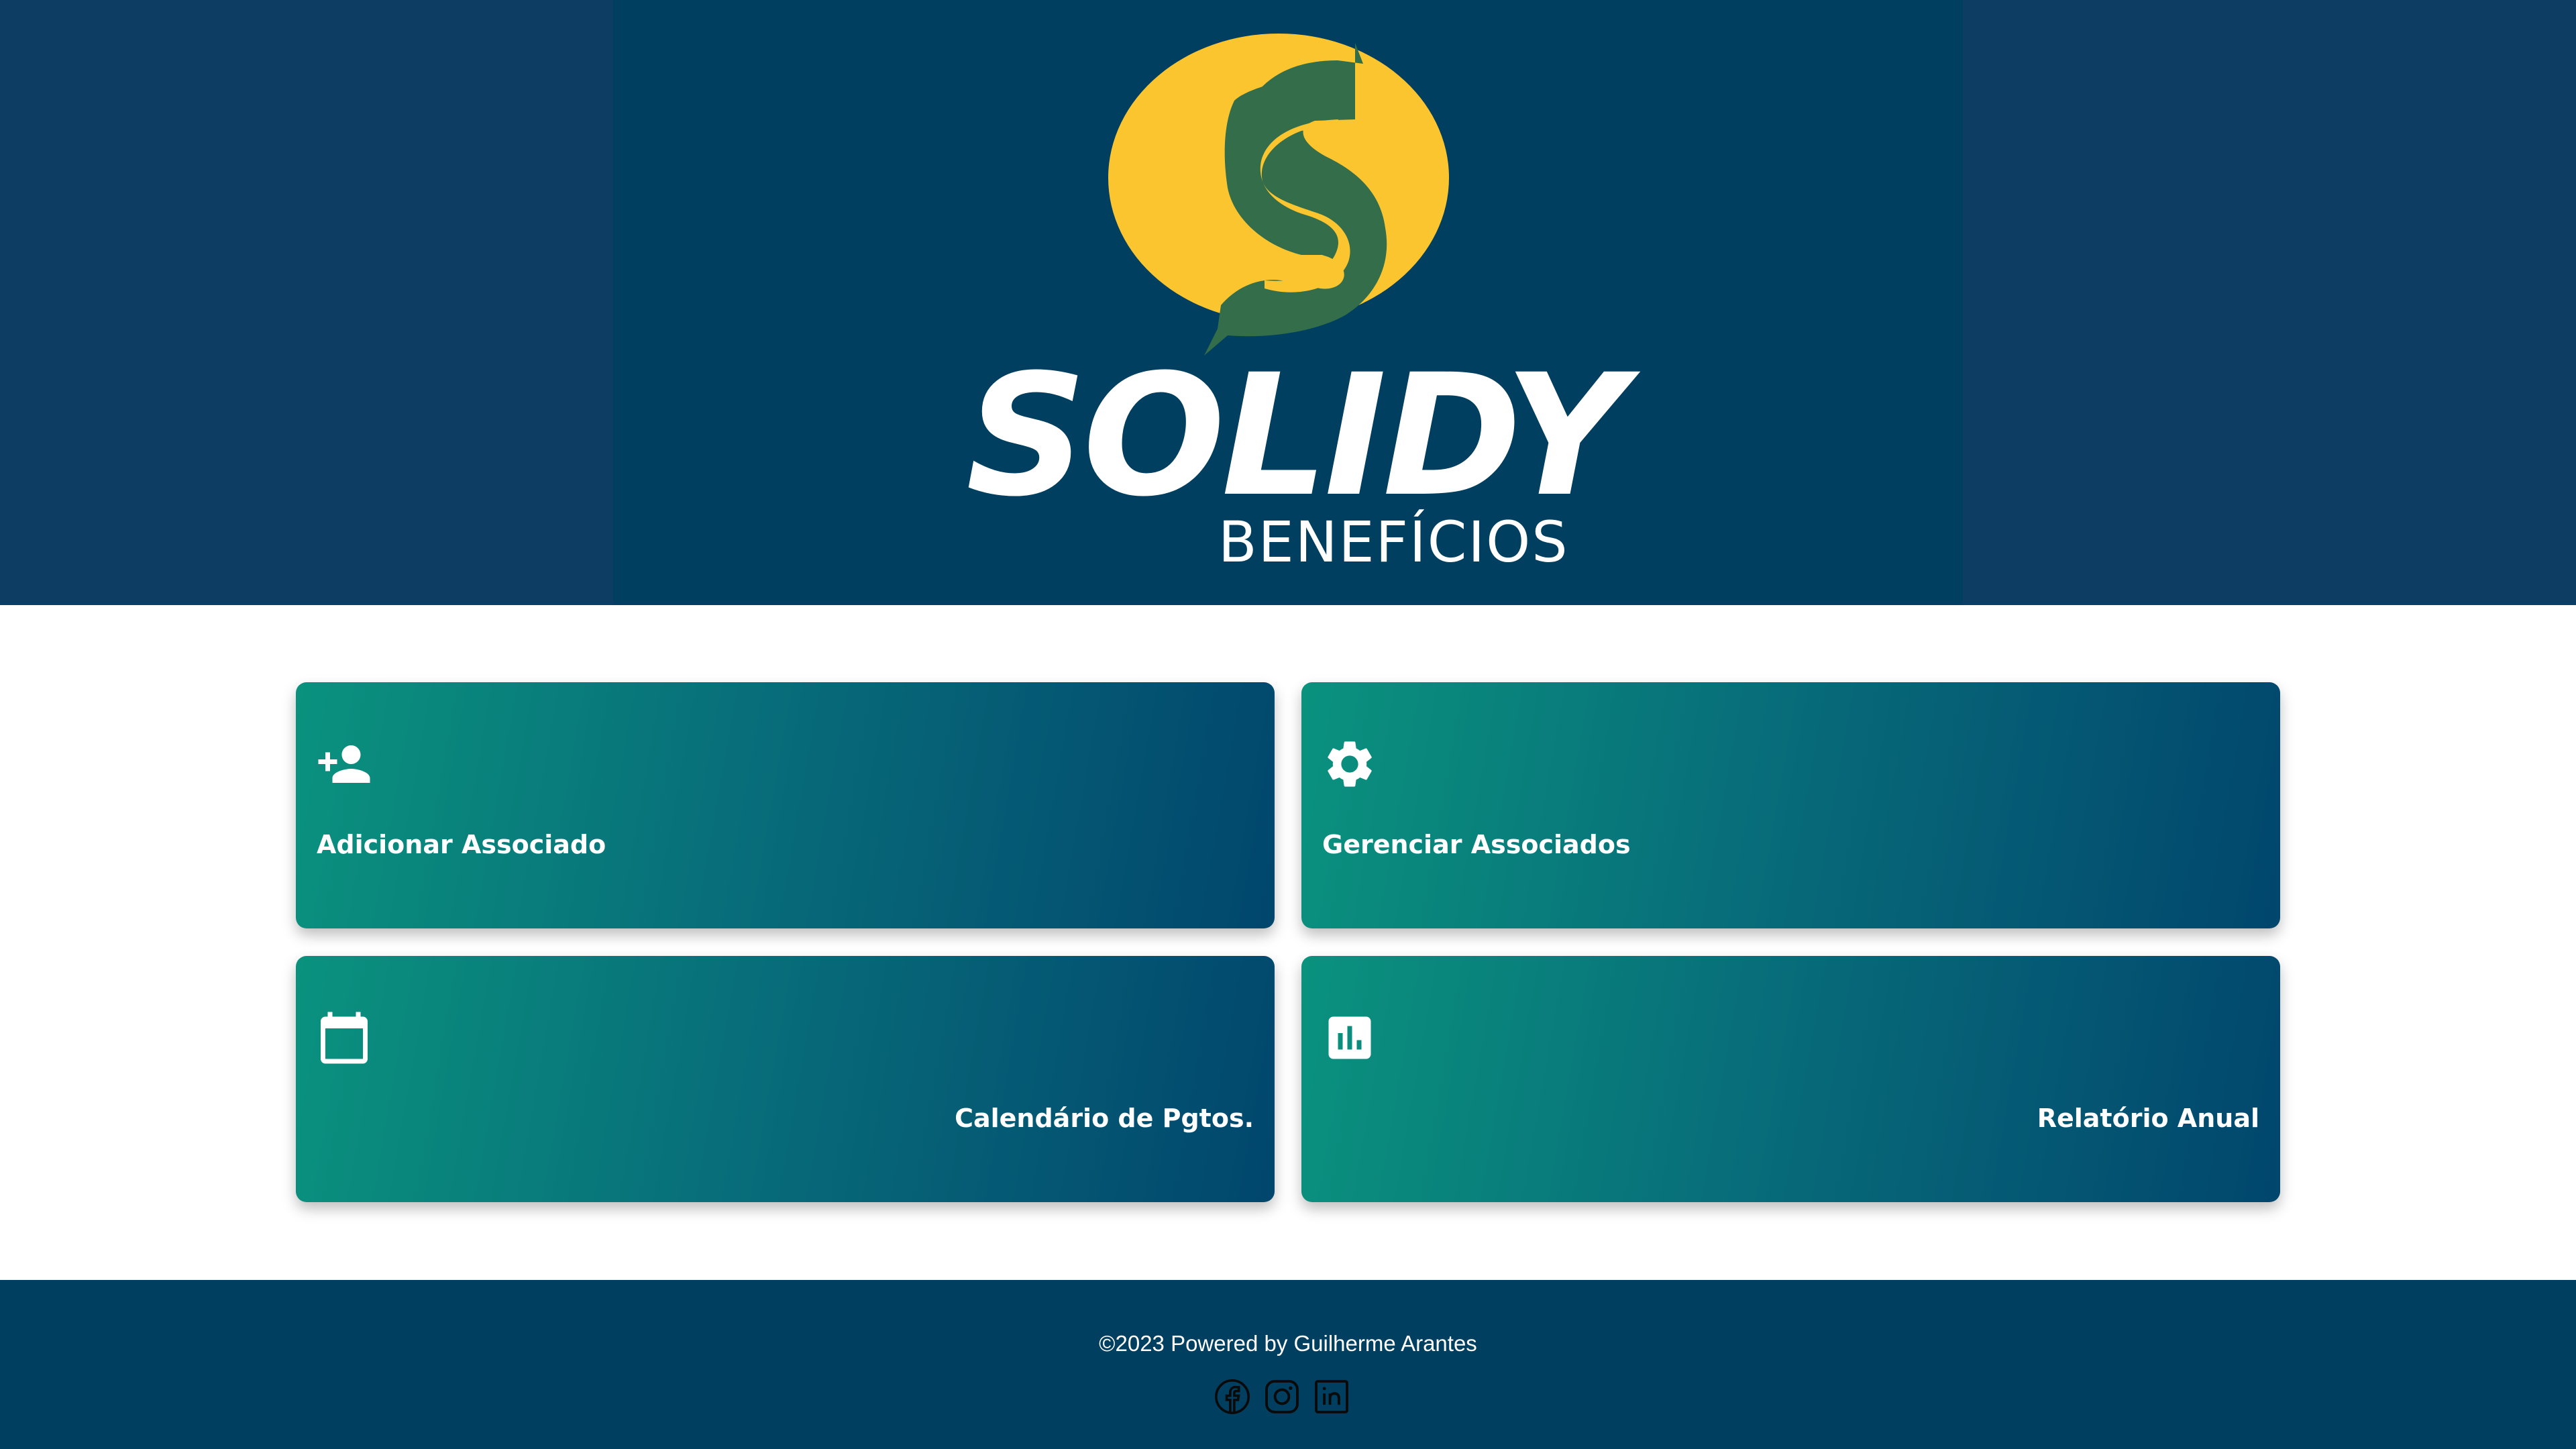  I want to click on linkedin-icon, so click(1331, 1396).